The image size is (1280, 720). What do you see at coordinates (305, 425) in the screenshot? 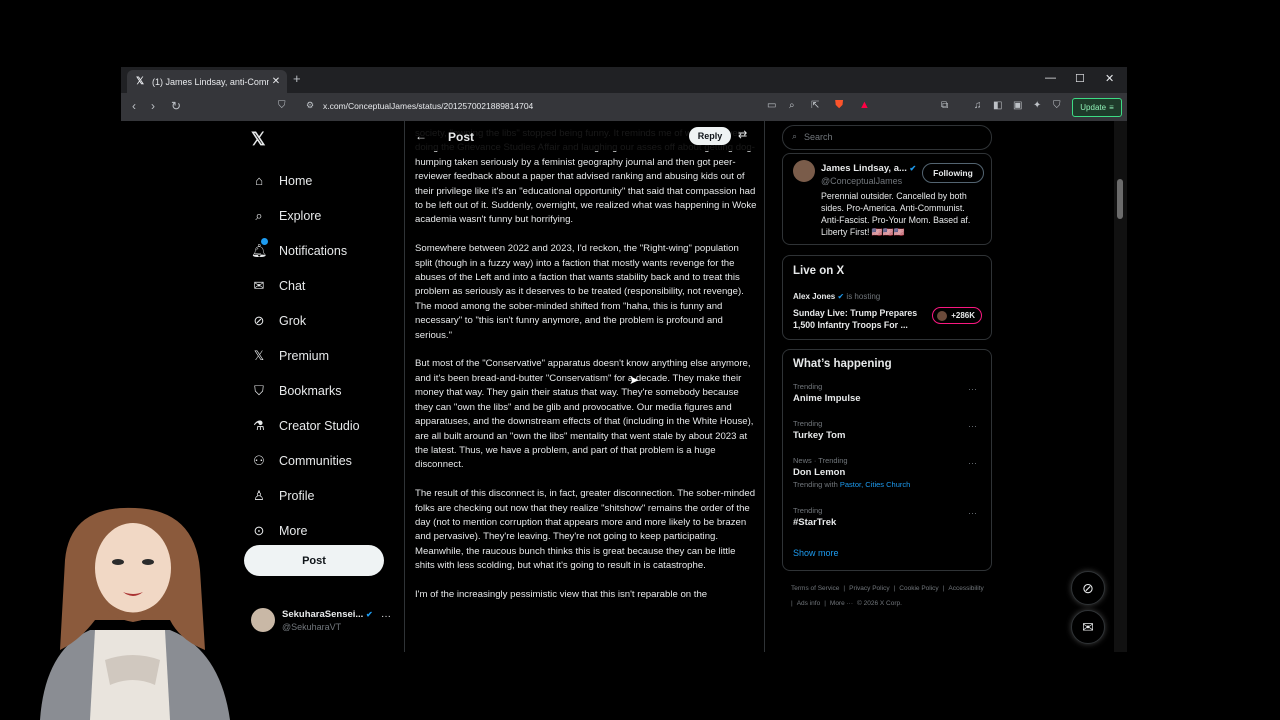
I see `nav-item-creator-studio: ⚗ Creator Studio` at bounding box center [305, 425].